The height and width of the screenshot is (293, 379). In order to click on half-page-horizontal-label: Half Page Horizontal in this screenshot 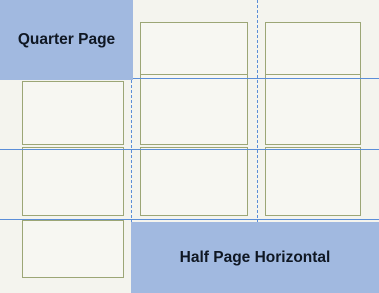, I will do `click(255, 257)`.